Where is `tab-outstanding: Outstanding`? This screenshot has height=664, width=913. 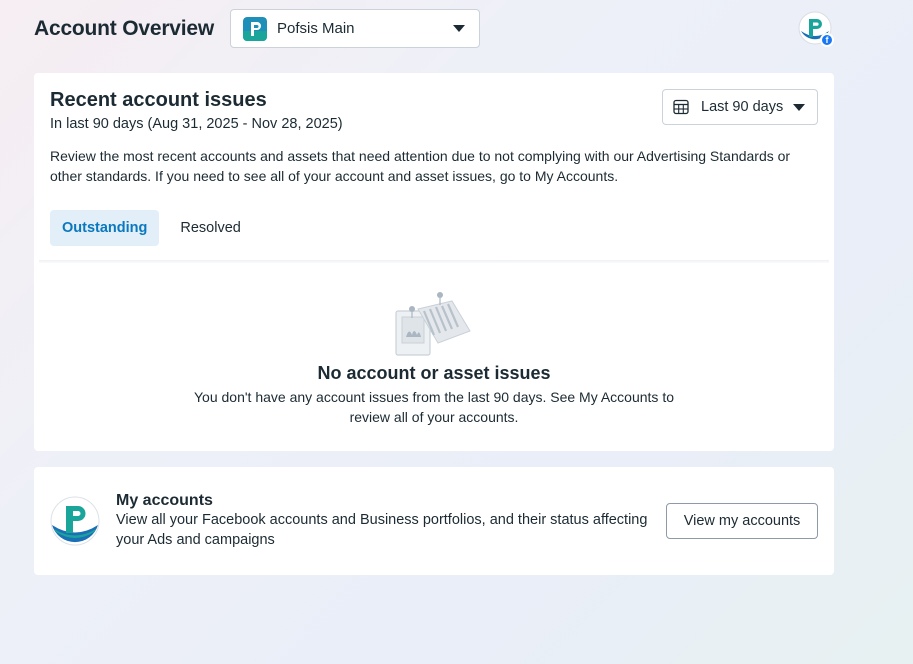
tab-outstanding: Outstanding is located at coordinates (105, 228).